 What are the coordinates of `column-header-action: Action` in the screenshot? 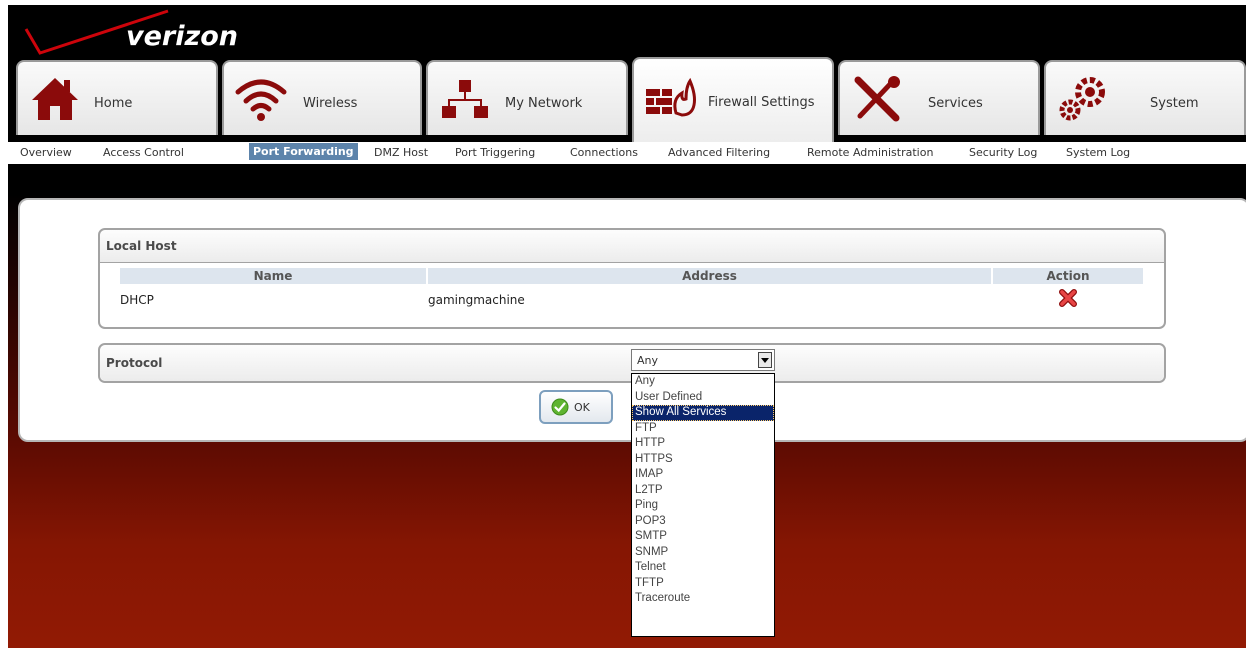 It's located at (1068, 276).